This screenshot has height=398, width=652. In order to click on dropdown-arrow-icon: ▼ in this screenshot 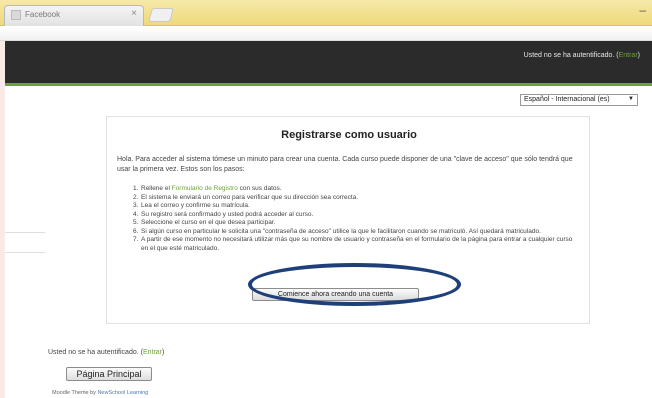, I will do `click(631, 99)`.